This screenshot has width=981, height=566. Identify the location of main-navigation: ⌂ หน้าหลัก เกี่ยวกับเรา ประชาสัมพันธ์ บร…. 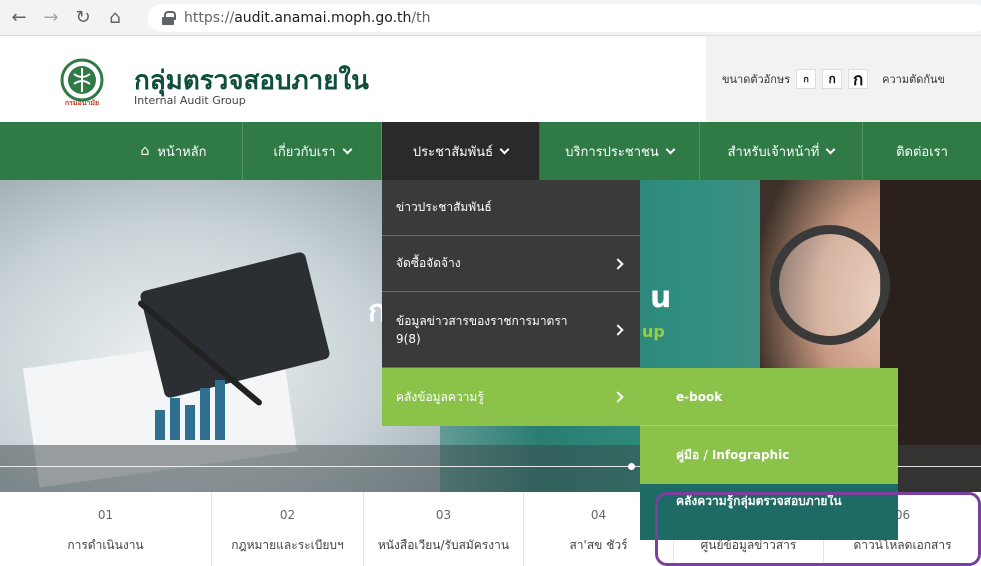
(490, 151).